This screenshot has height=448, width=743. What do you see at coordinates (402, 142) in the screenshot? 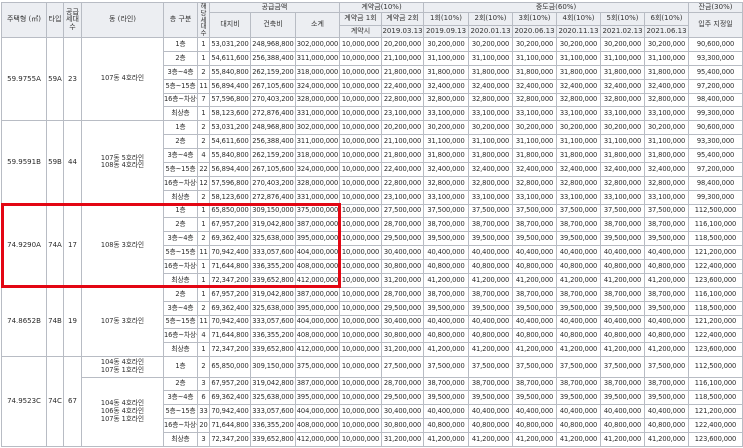
I see `contract2-cell: 21,100,000` at bounding box center [402, 142].